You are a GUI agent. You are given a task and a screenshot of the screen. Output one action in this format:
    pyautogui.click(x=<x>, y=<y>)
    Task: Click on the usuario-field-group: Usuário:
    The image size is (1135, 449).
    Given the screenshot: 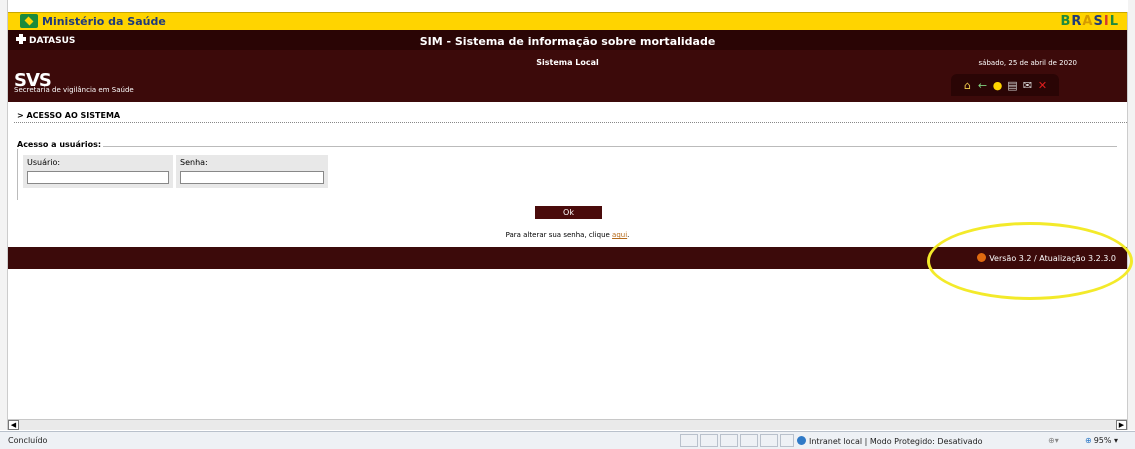 What is the action you would take?
    pyautogui.click(x=98, y=171)
    